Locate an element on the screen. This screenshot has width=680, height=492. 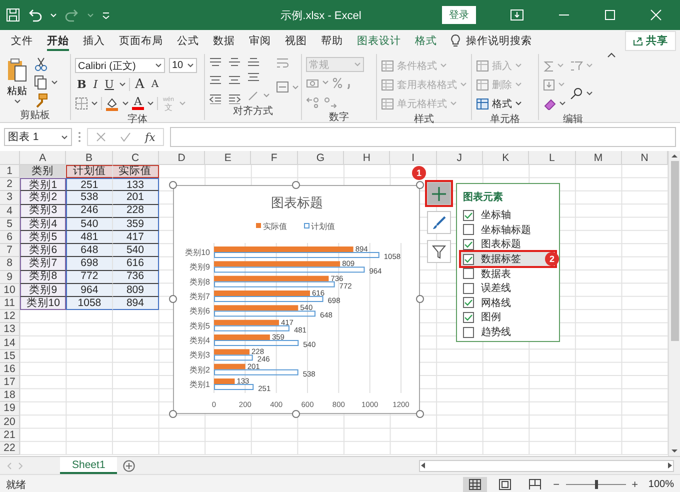
chart-element-option: 趋势线 is located at coordinates (508, 332).